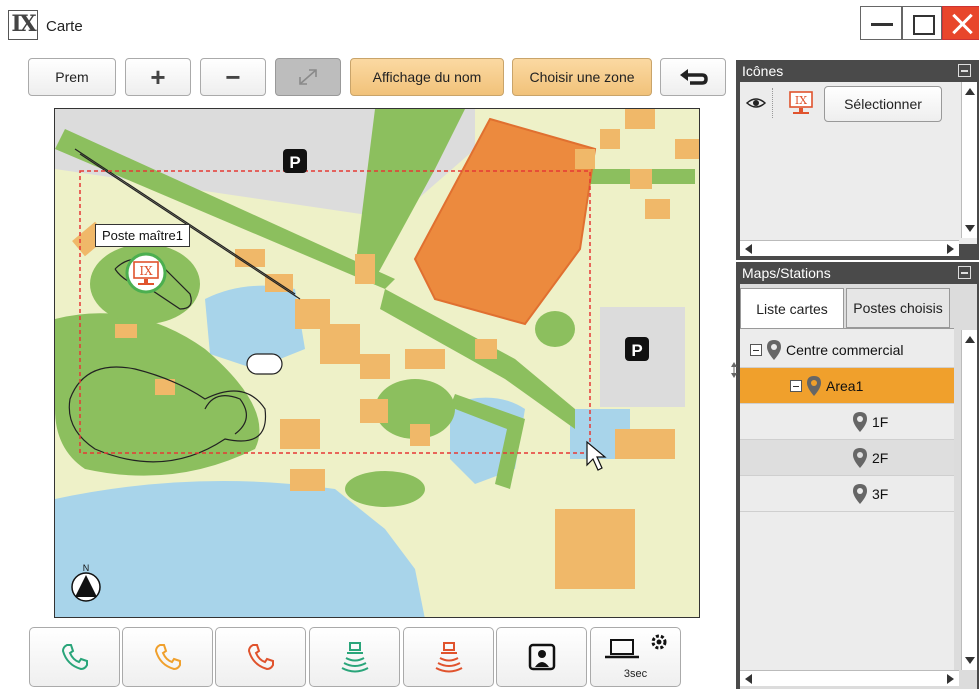 The image size is (979, 689). What do you see at coordinates (636, 646) in the screenshot?
I see `laptop-gear-icon` at bounding box center [636, 646].